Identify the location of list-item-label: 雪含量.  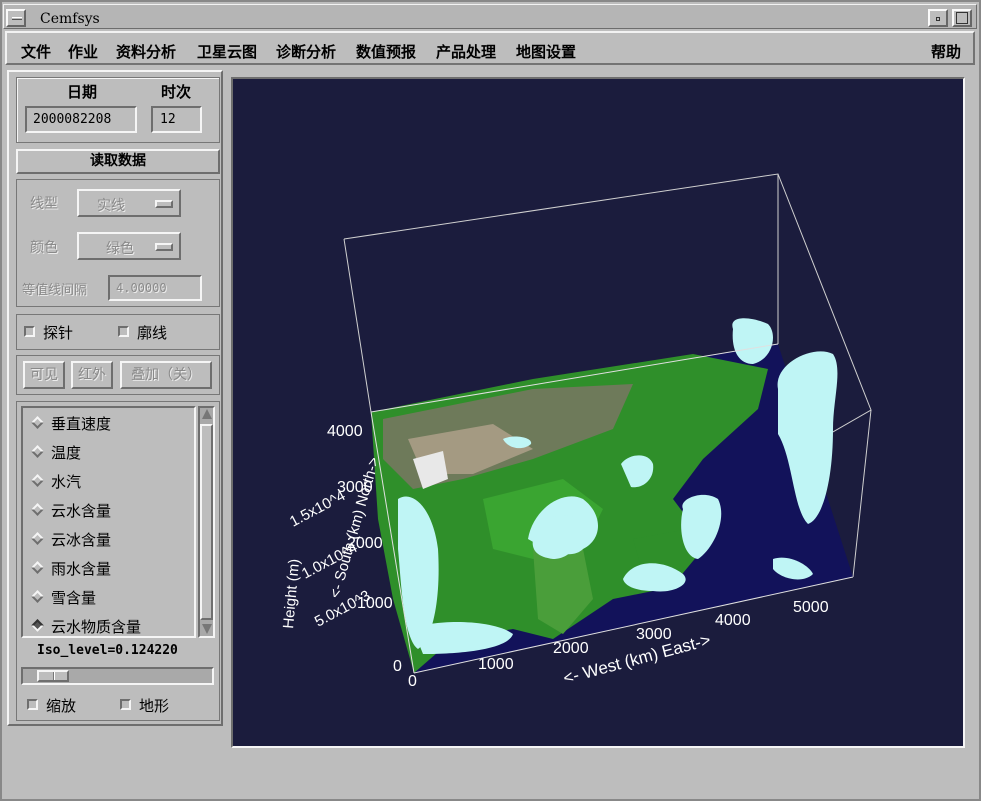
(74, 598).